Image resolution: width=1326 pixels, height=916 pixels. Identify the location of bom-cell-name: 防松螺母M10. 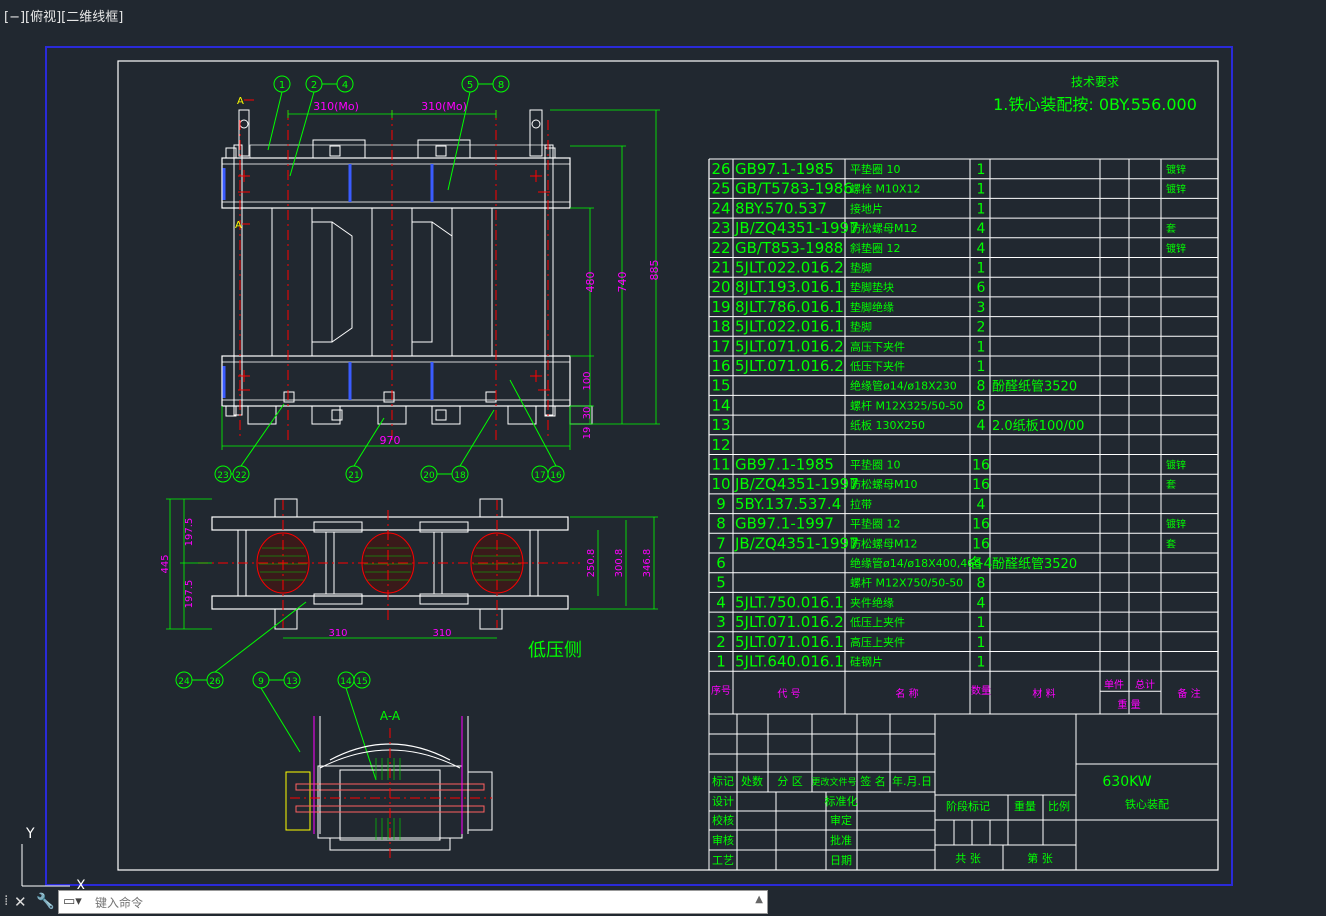
(884, 484).